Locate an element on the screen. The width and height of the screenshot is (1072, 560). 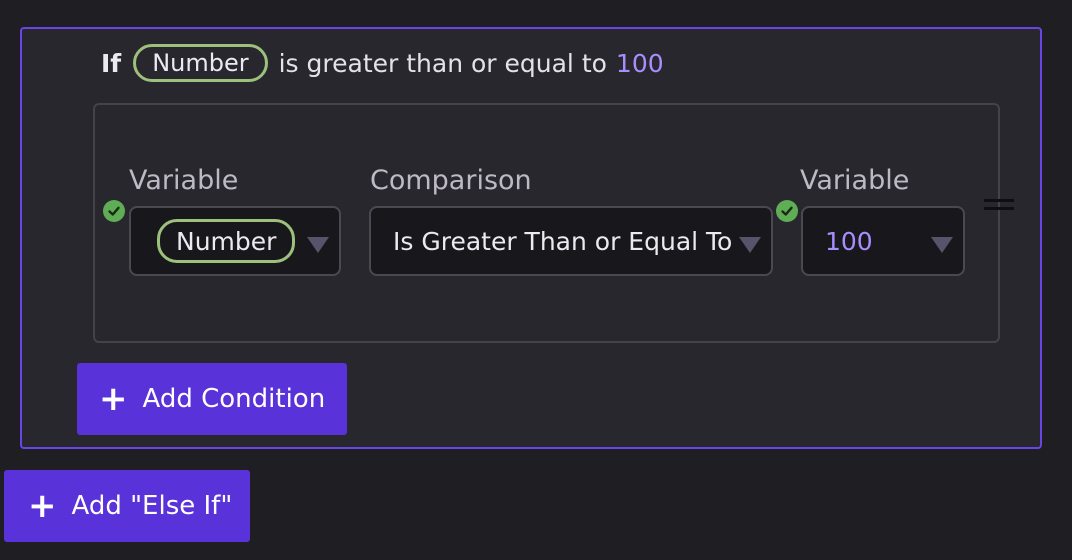
add-else-if-label: Add "Else If" is located at coordinates (152, 506).